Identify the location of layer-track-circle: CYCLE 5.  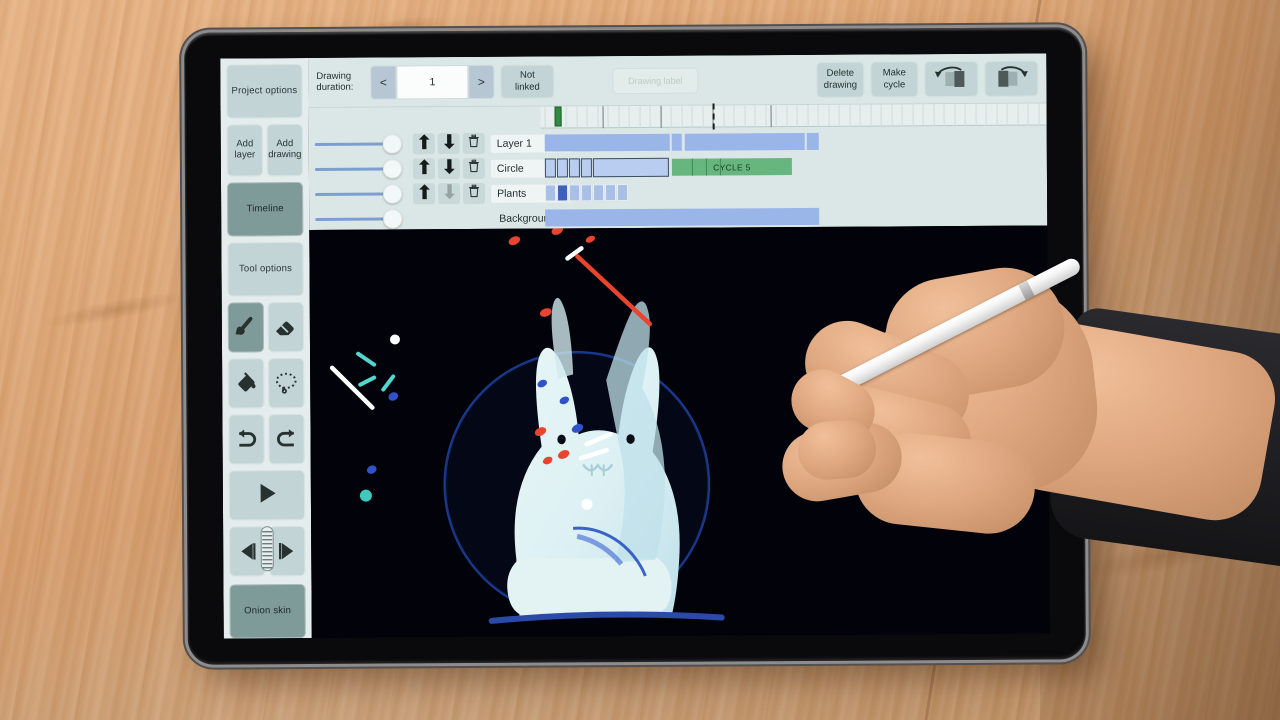
(794, 166).